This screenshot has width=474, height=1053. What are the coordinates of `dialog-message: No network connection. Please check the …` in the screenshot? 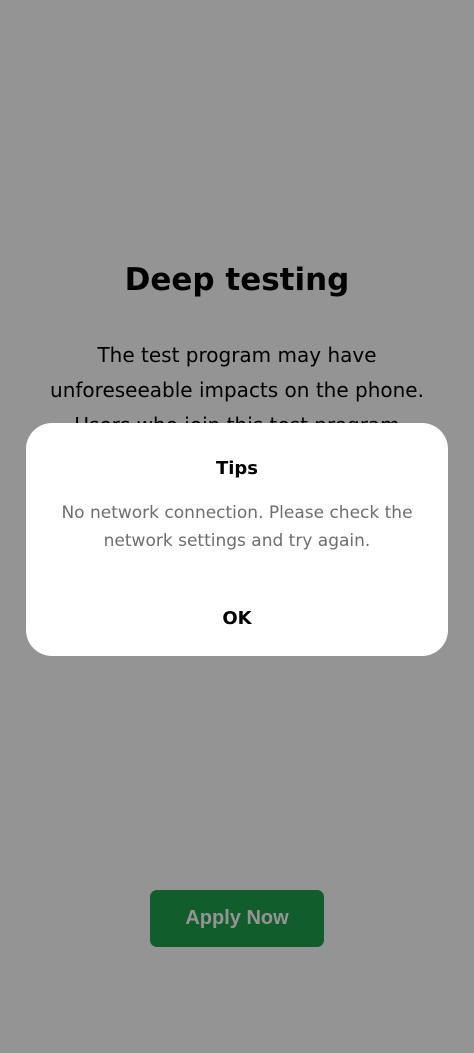 It's located at (237, 527).